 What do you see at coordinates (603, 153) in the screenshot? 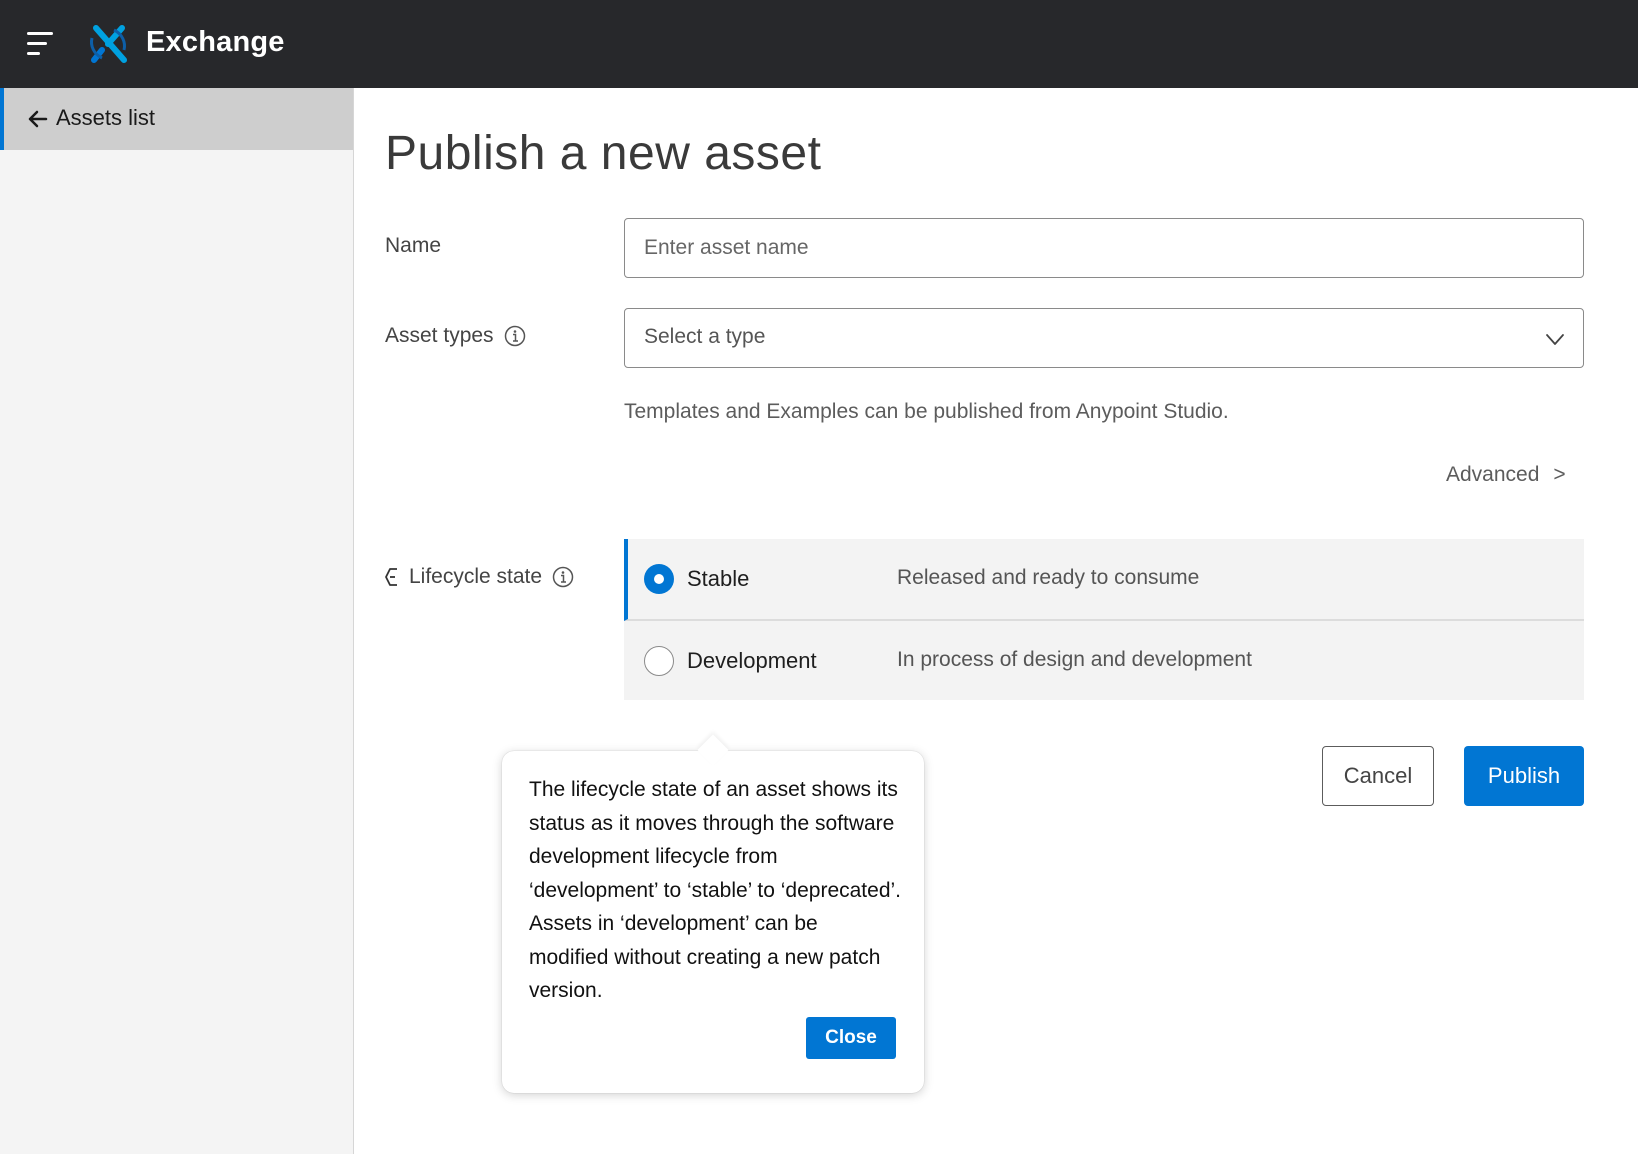
I see `page-title: Publish a new asset` at bounding box center [603, 153].